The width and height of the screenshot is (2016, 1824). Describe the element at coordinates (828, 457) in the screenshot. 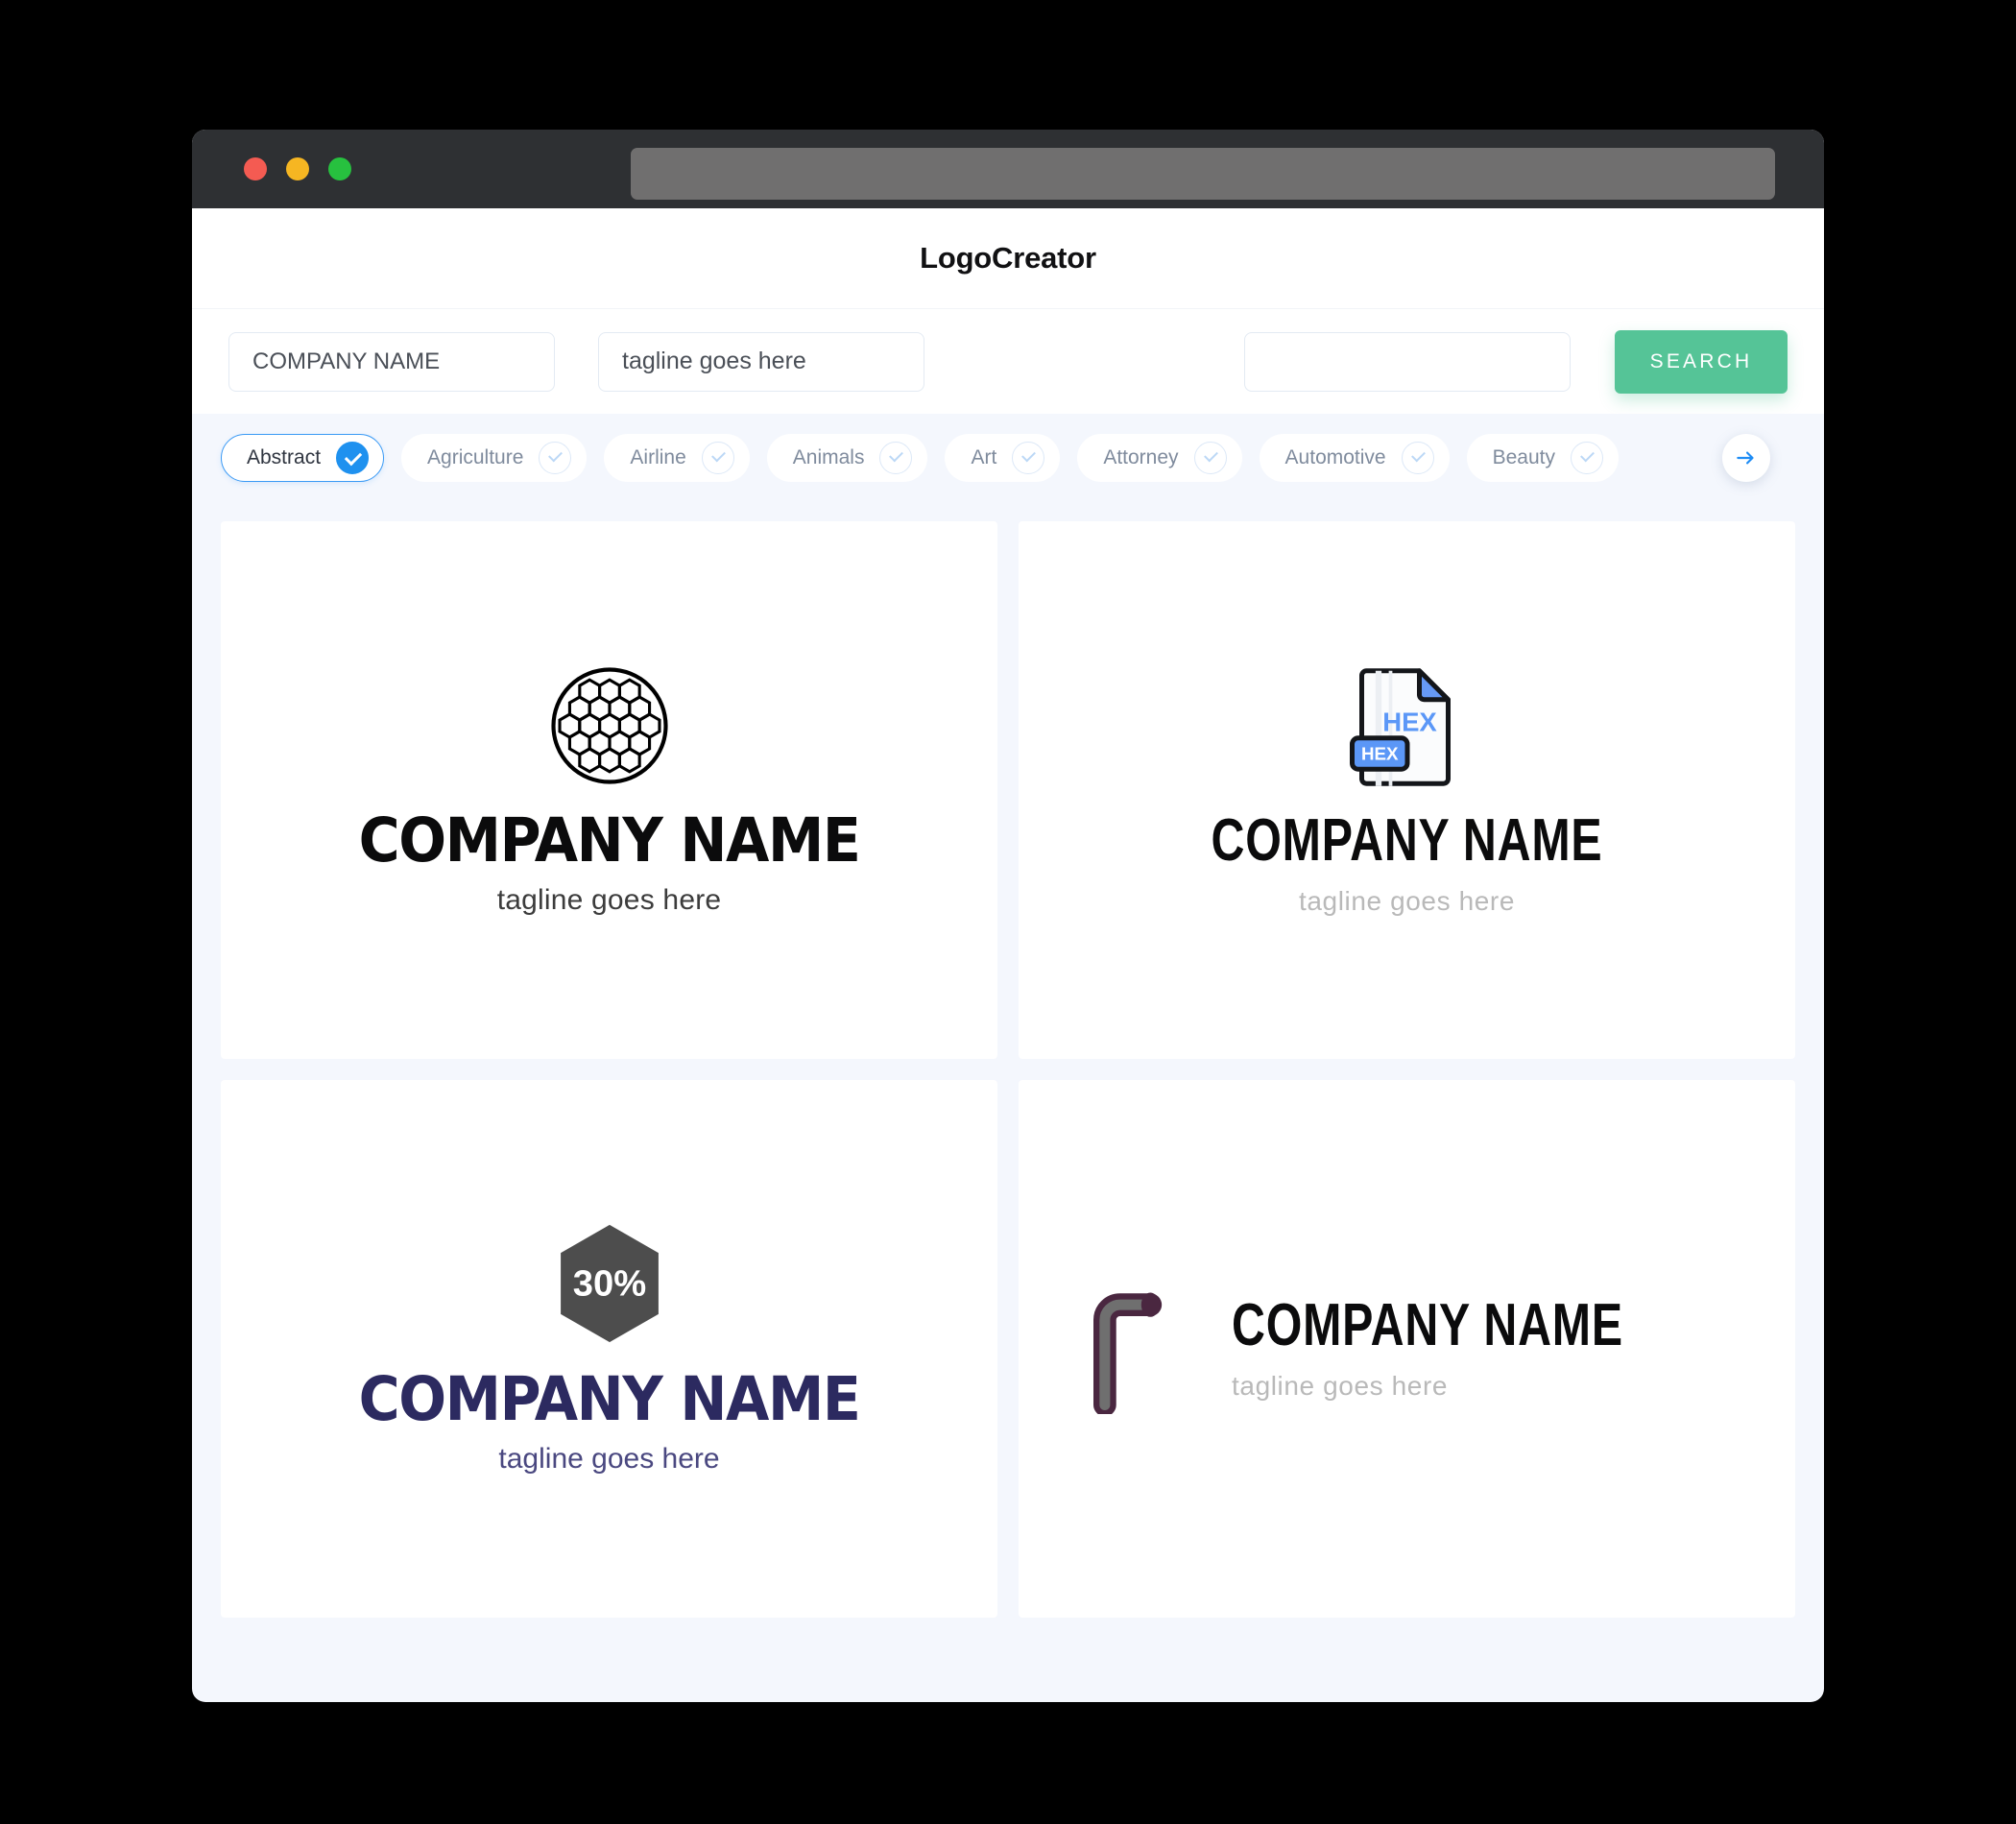

I see `category-chip-label: Animals` at that location.